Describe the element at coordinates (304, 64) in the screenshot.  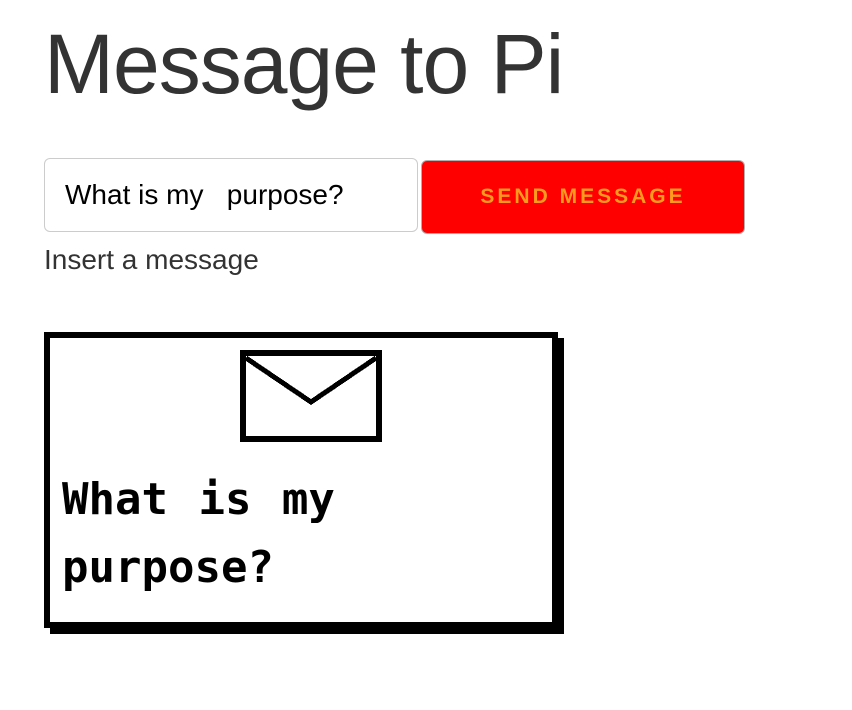
I see `page-title: Message to Pi` at that location.